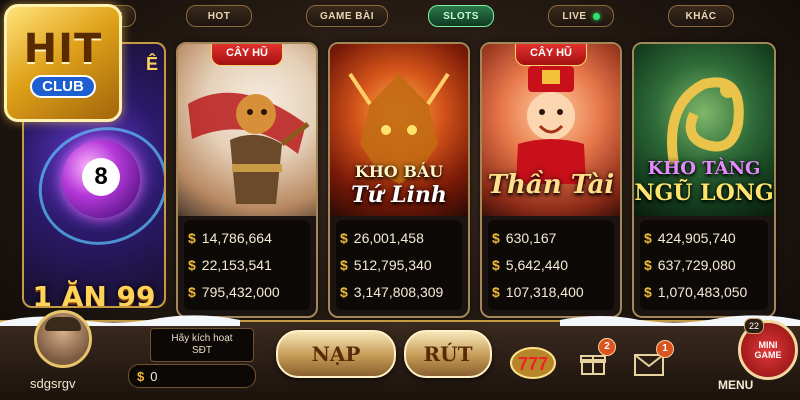 This screenshot has height=400, width=800. Describe the element at coordinates (574, 16) in the screenshot. I see `tab-label: LIVE` at that location.